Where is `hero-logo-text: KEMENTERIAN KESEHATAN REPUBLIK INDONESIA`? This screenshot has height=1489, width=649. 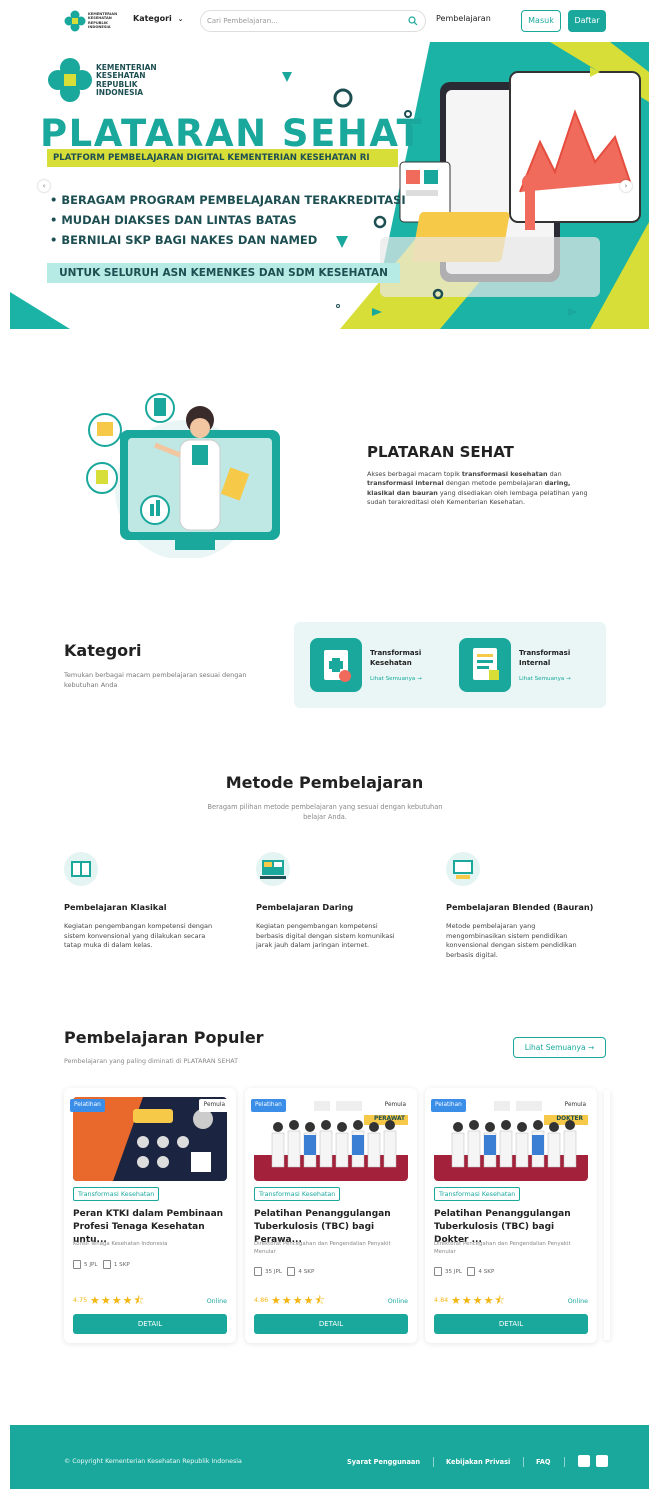
hero-logo-text: KEMENTERIAN KESEHATAN REPUBLIK INDONESIA is located at coordinates (126, 80).